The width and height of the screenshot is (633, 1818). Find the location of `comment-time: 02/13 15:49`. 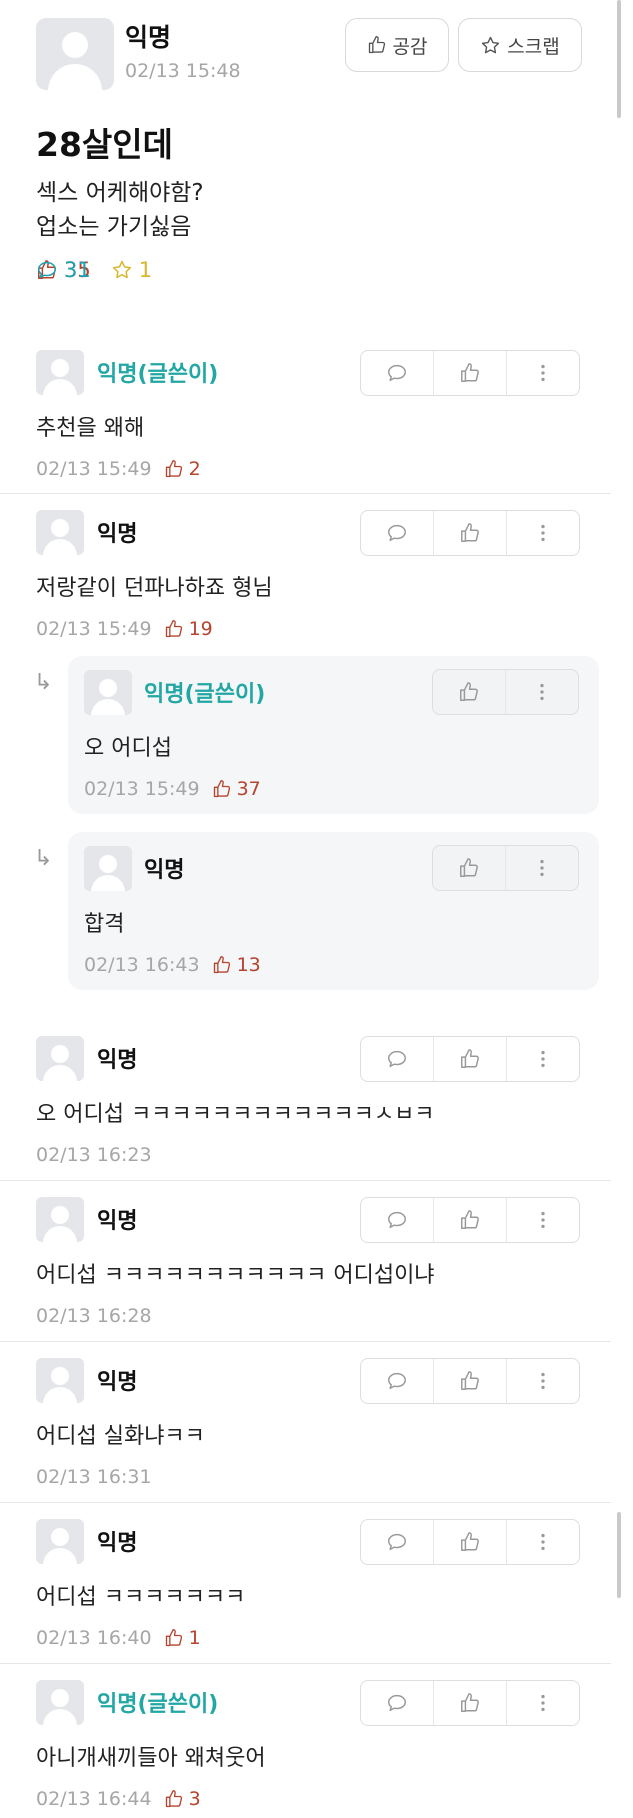

comment-time: 02/13 15:49 is located at coordinates (94, 469).